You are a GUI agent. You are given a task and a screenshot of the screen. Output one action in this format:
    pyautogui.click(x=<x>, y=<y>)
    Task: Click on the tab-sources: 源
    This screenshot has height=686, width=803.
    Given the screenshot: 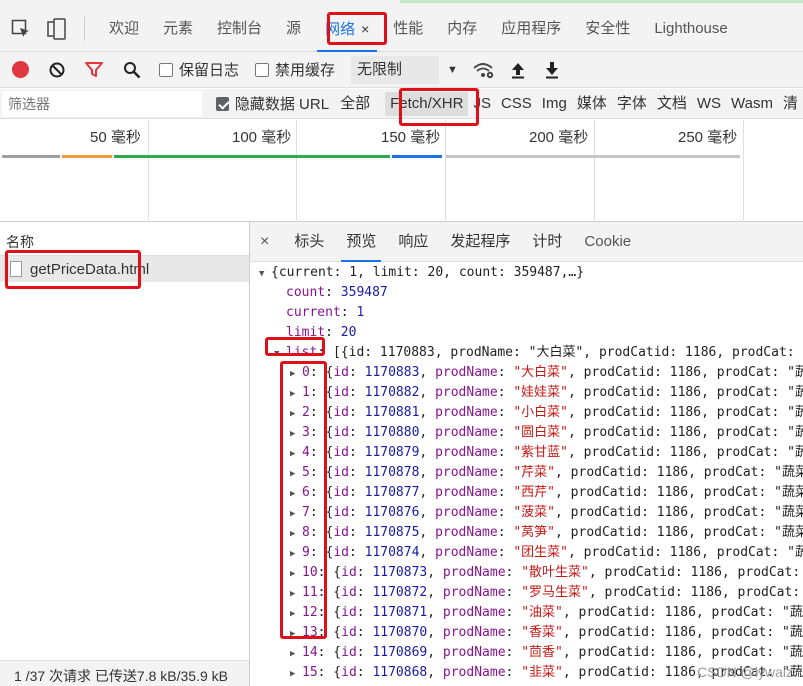 What is the action you would take?
    pyautogui.click(x=293, y=29)
    